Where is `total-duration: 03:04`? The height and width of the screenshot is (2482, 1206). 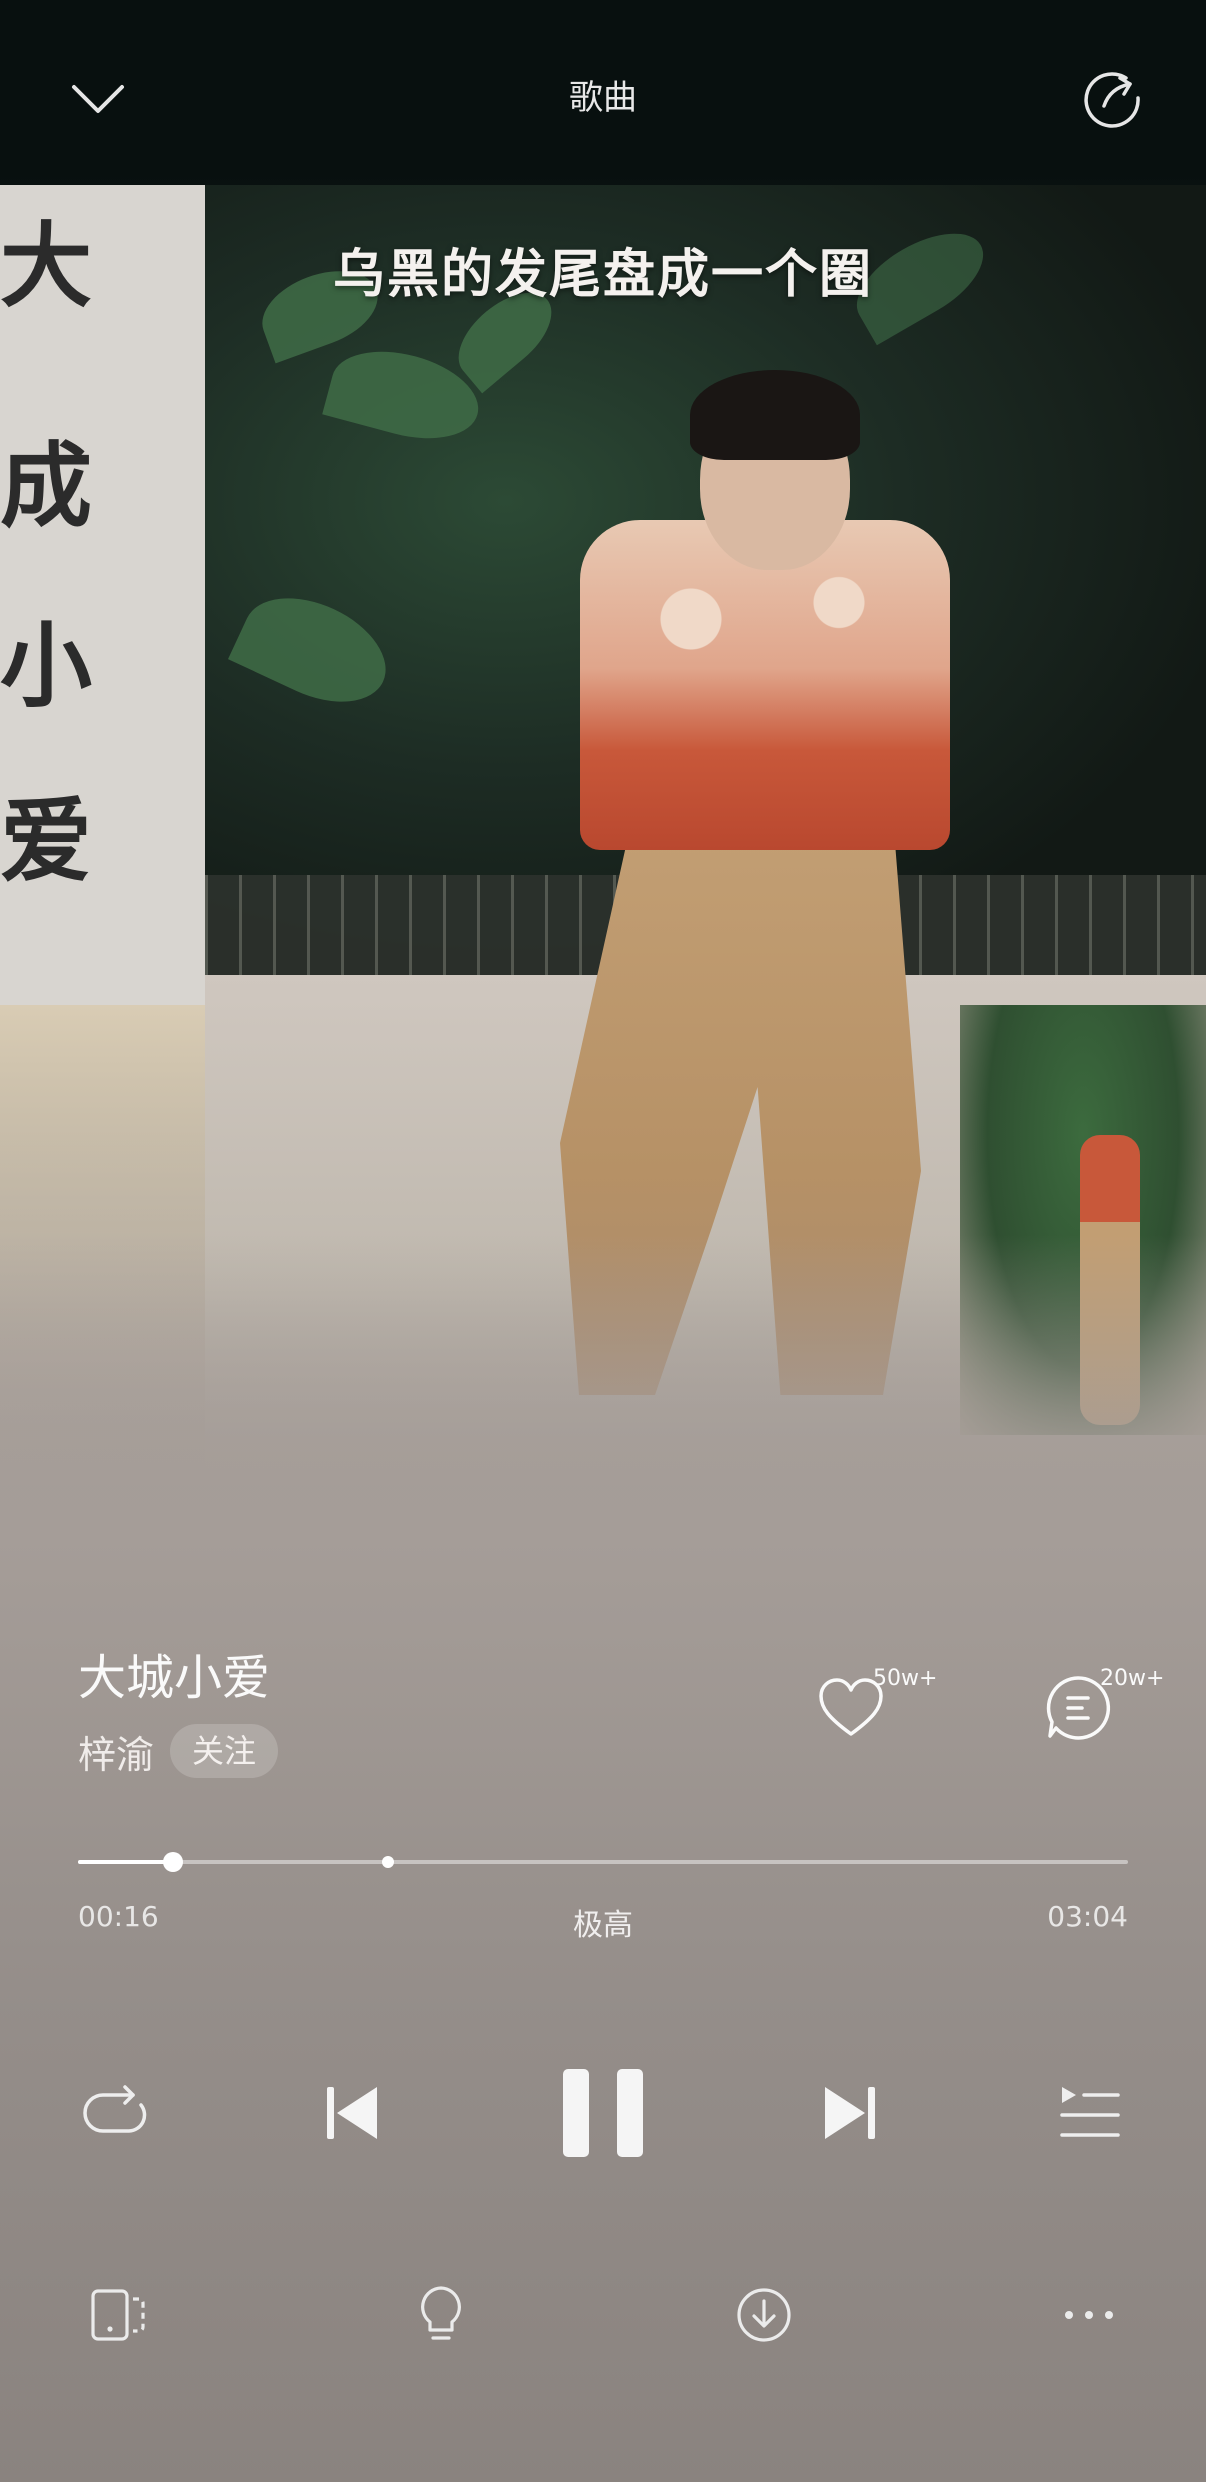
total-duration: 03:04 is located at coordinates (1087, 1916).